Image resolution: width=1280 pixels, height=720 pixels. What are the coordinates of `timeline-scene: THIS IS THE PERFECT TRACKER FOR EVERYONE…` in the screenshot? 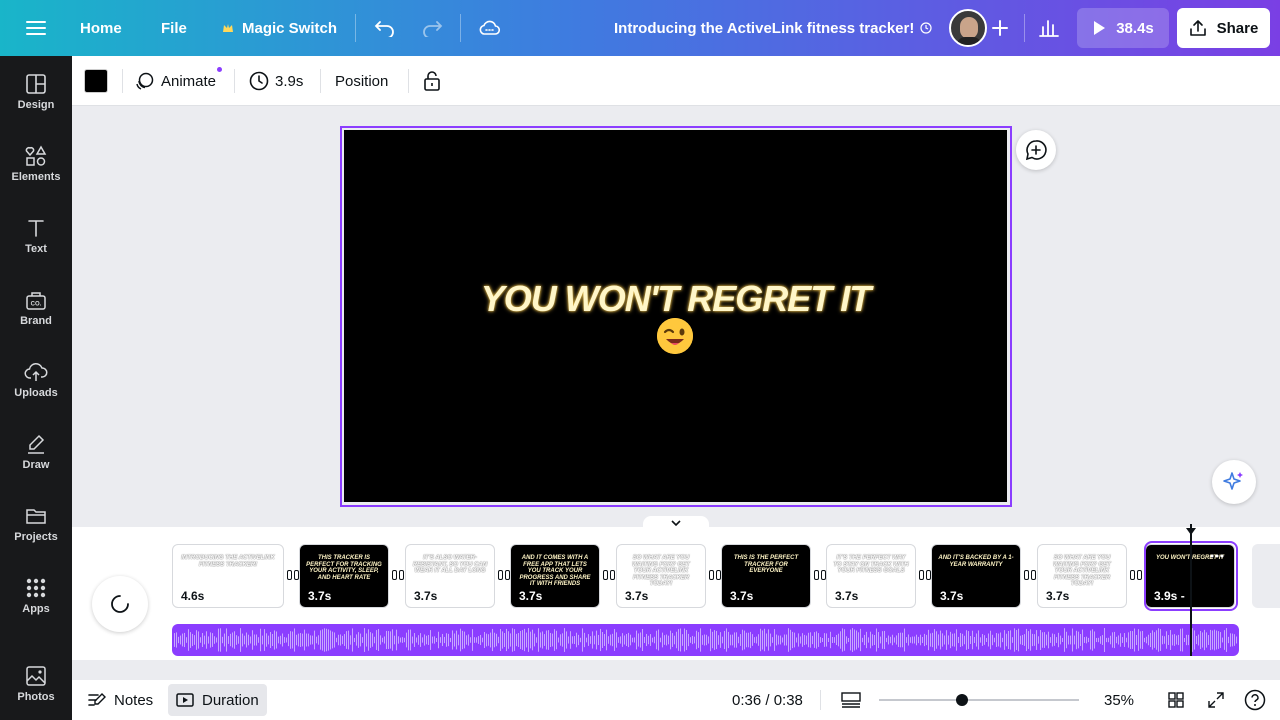 It's located at (766, 576).